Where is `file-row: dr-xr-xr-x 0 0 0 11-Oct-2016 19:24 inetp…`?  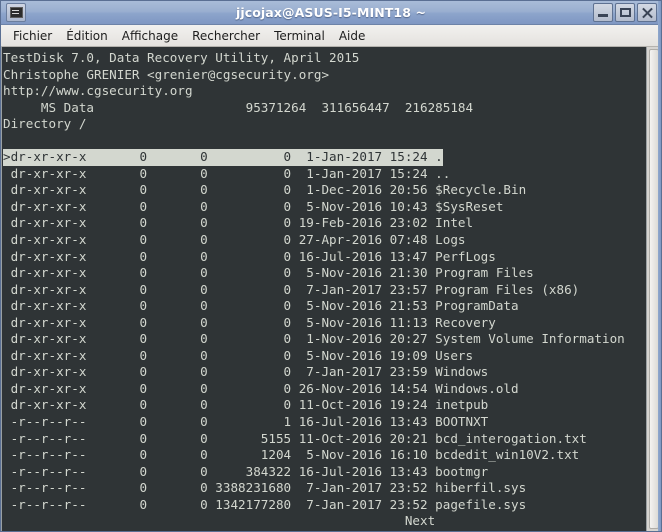
file-row: dr-xr-xr-x 0 0 0 11-Oct-2016 19:24 inetp… is located at coordinates (324, 405).